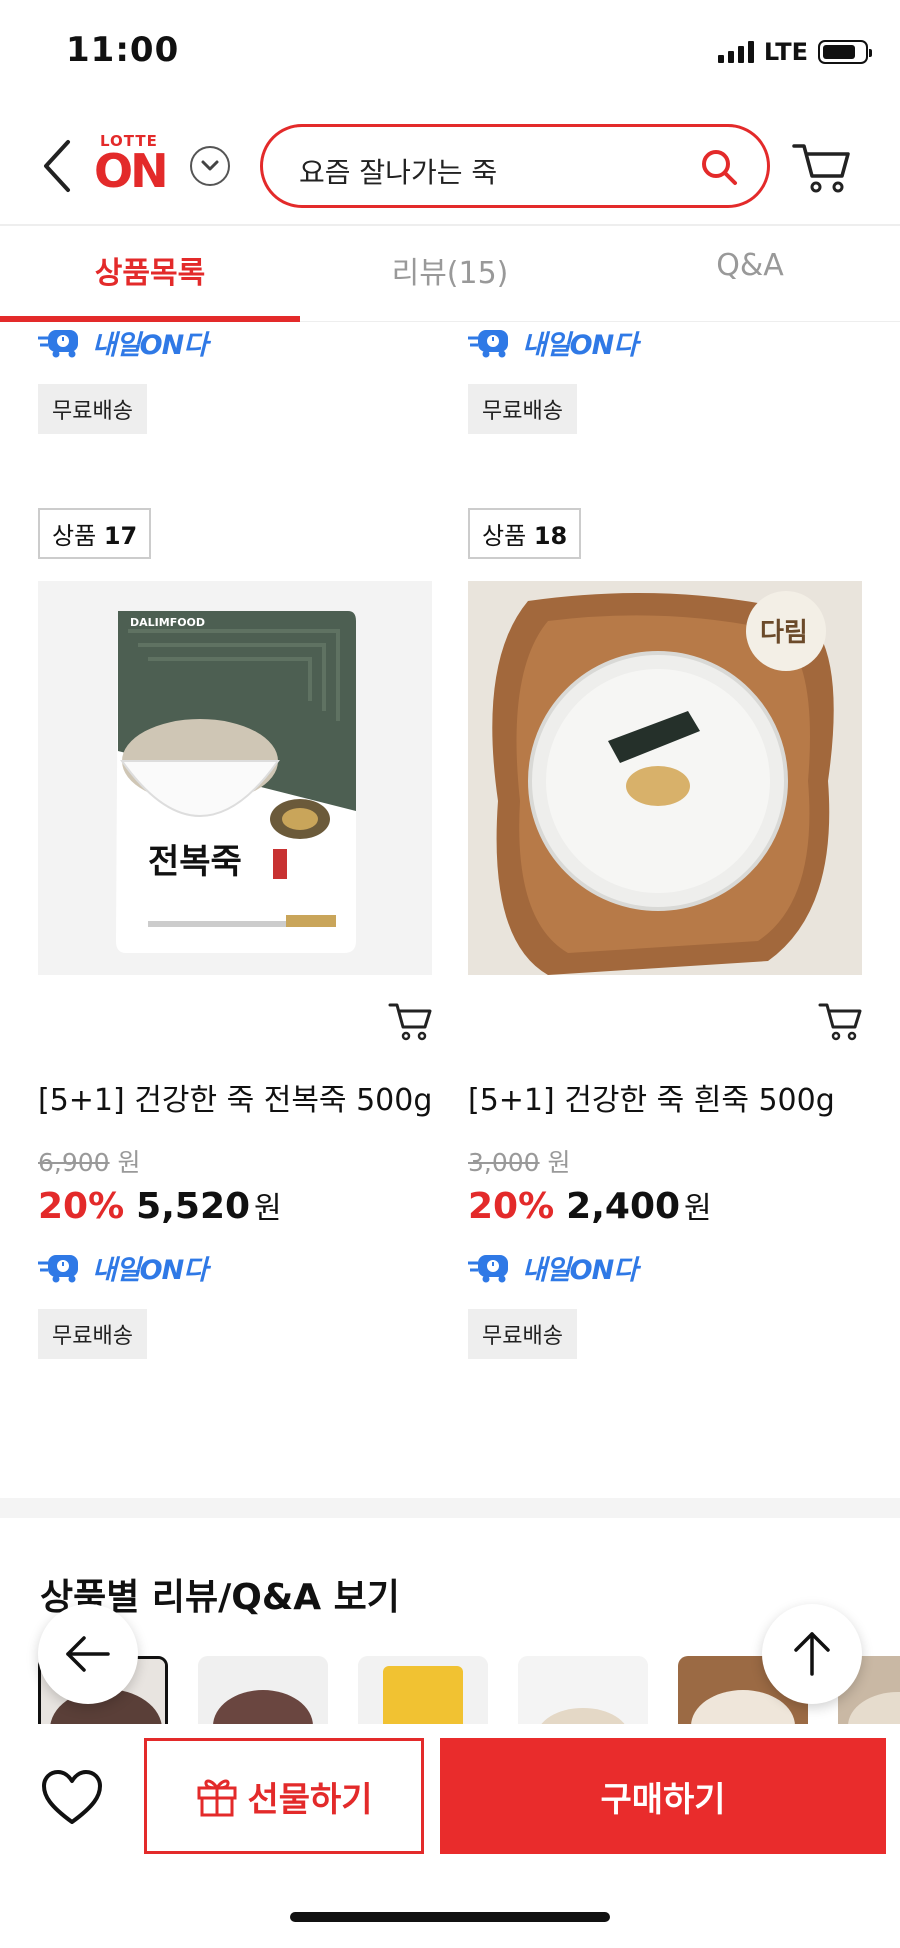 The image size is (900, 1948). What do you see at coordinates (150, 274) in the screenshot?
I see `tab-products: 상품목록` at bounding box center [150, 274].